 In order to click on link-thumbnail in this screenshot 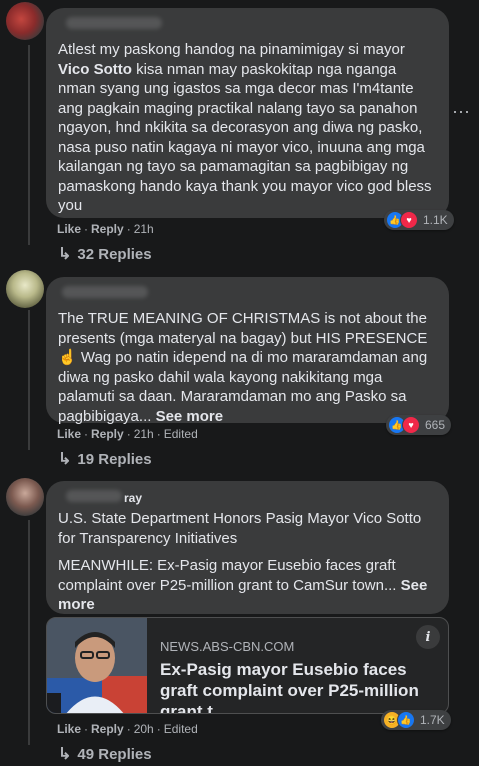, I will do `click(97, 665)`.